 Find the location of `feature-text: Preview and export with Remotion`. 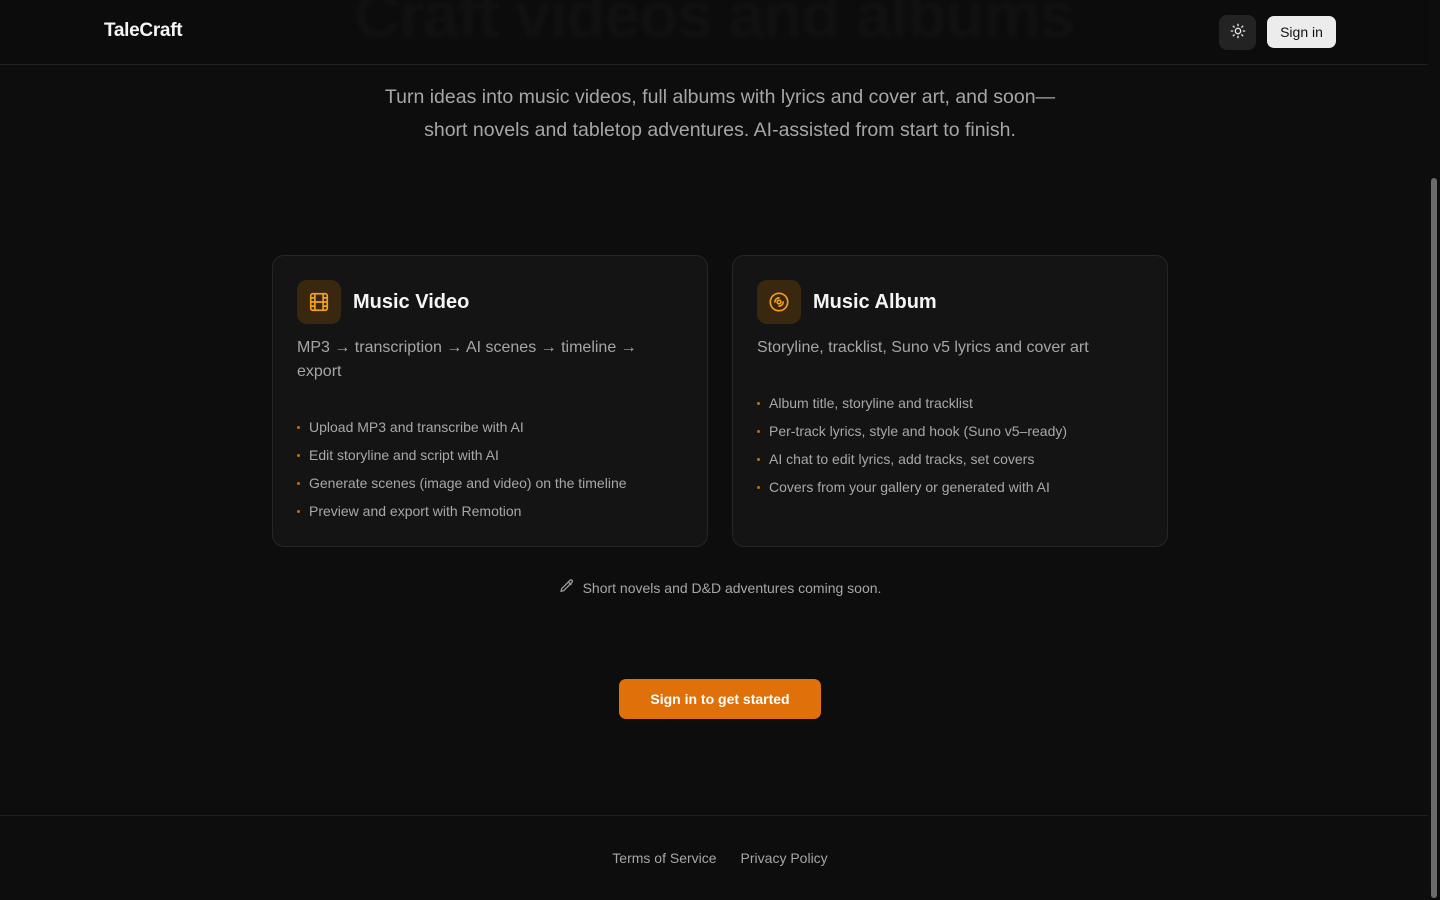

feature-text: Preview and export with Remotion is located at coordinates (415, 511).